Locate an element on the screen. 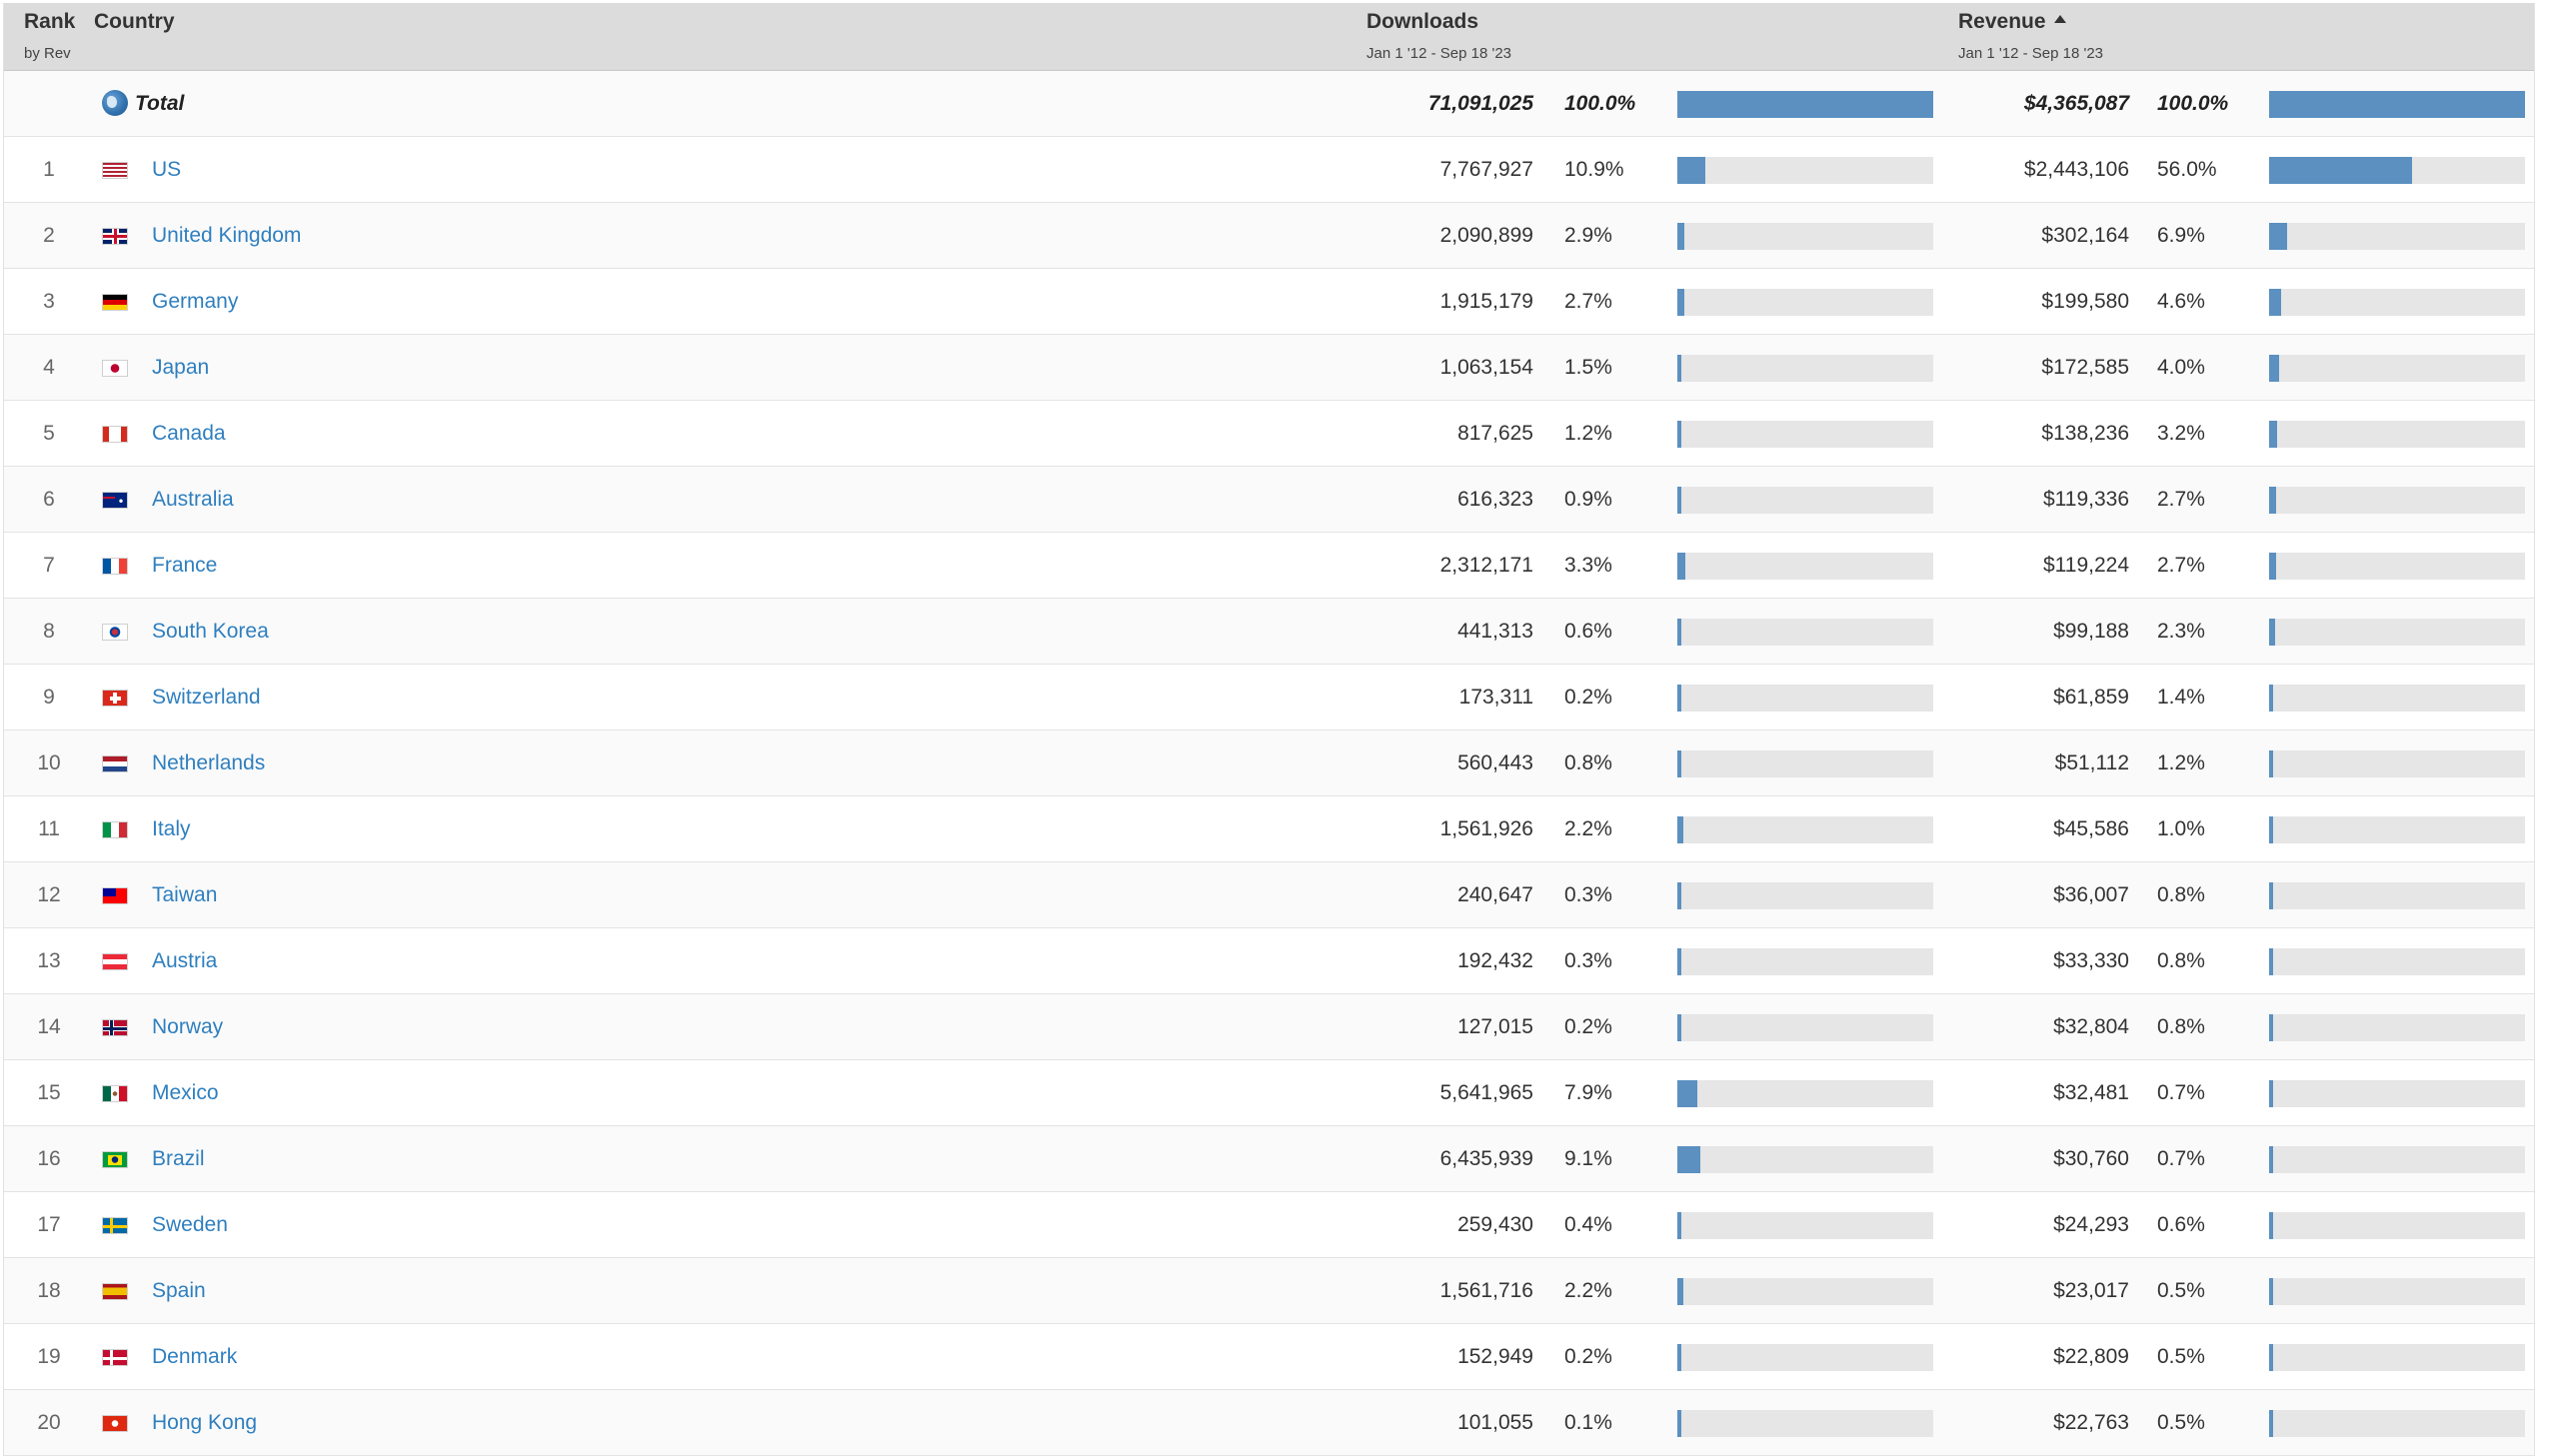  revenue-cell: $22,809 is located at coordinates (2091, 1357).